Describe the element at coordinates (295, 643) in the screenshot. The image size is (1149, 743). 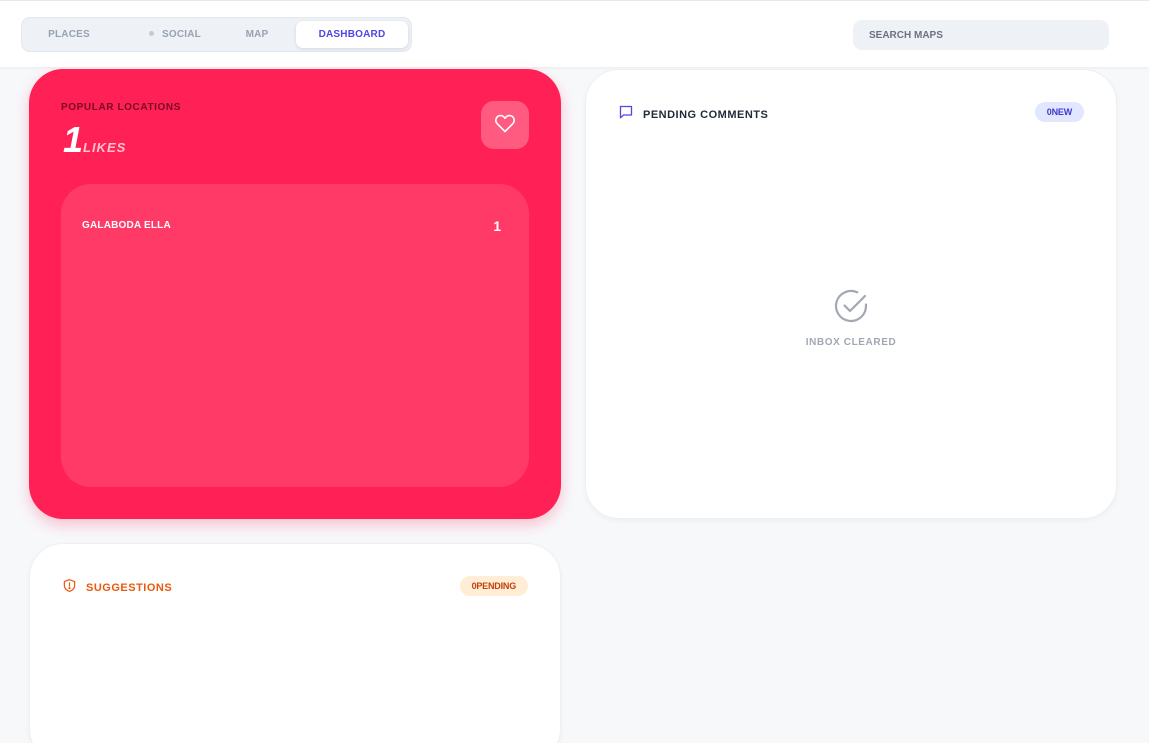
I see `suggestions-card: SUGGESTIONS 0PENDING` at that location.